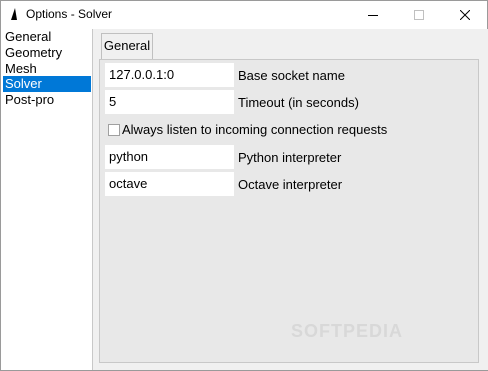 The image size is (488, 371). What do you see at coordinates (298, 102) in the screenshot?
I see `timeout-label: Timeout (in seconds)` at bounding box center [298, 102].